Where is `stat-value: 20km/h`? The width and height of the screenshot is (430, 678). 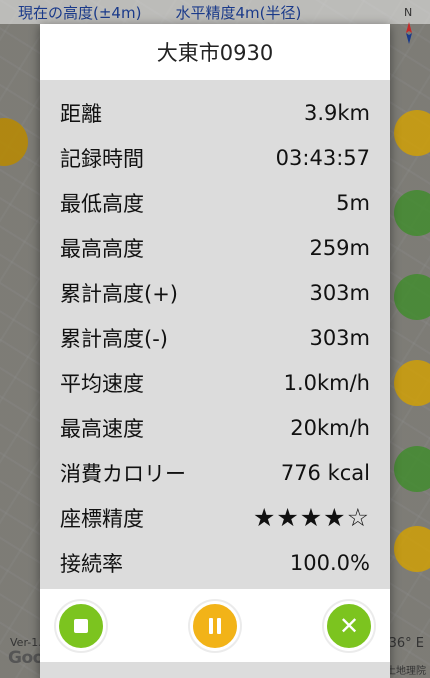 stat-value: 20km/h is located at coordinates (330, 427).